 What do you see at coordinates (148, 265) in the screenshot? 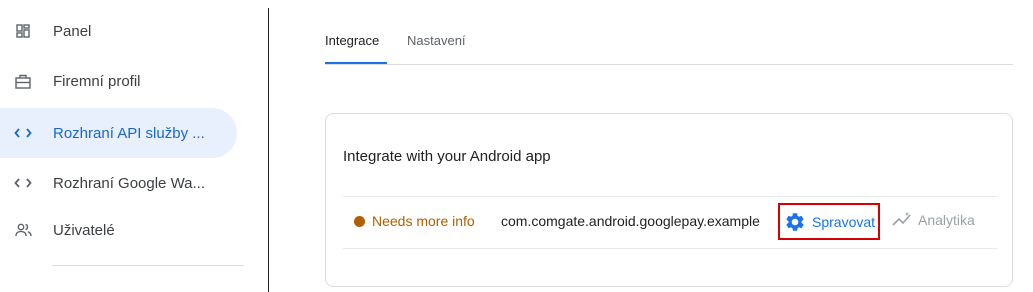
I see `sidebar-divider` at bounding box center [148, 265].